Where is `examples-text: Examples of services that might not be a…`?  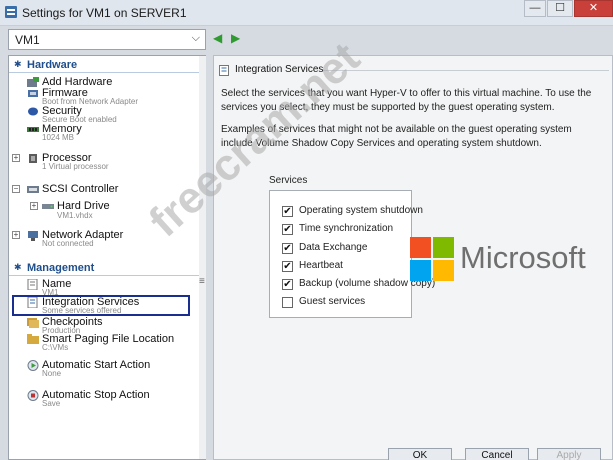 examples-text: Examples of services that might not be a… is located at coordinates (396, 136).